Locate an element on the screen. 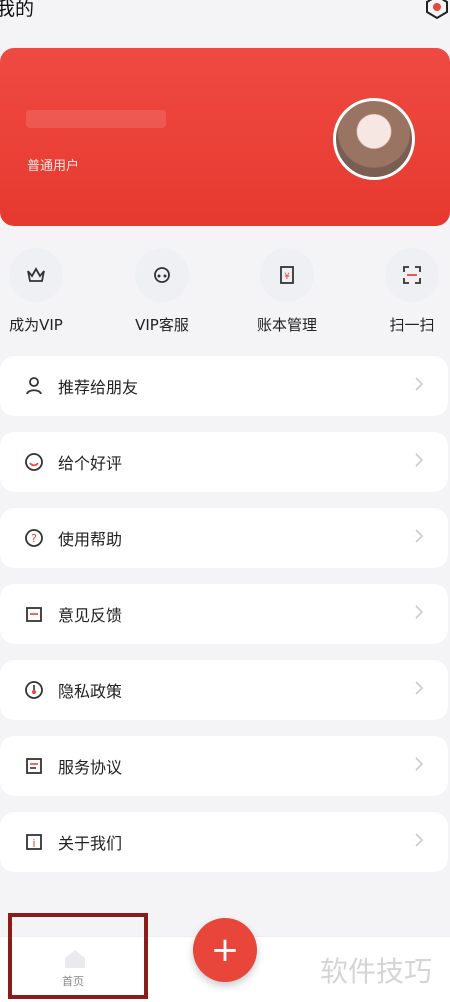  menu-item-label: 推荐给朋友 is located at coordinates (98, 387).